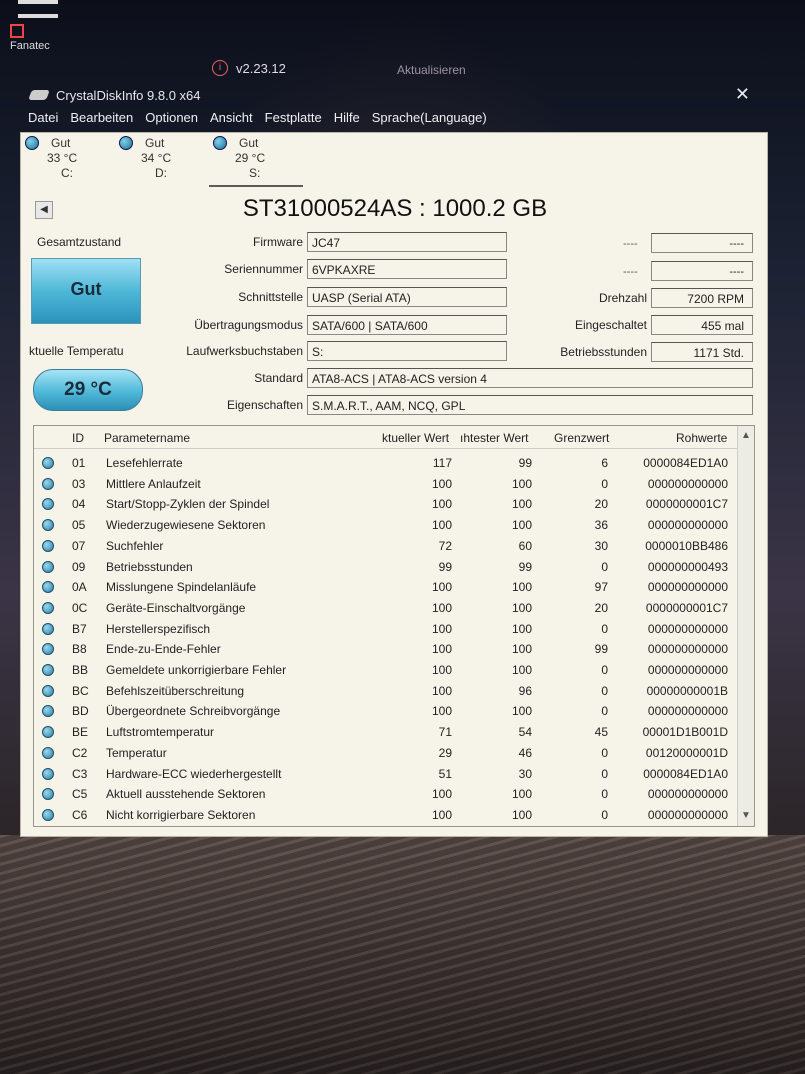 The height and width of the screenshot is (1074, 805). I want to click on smart-raw: 000000000493, so click(687, 566).